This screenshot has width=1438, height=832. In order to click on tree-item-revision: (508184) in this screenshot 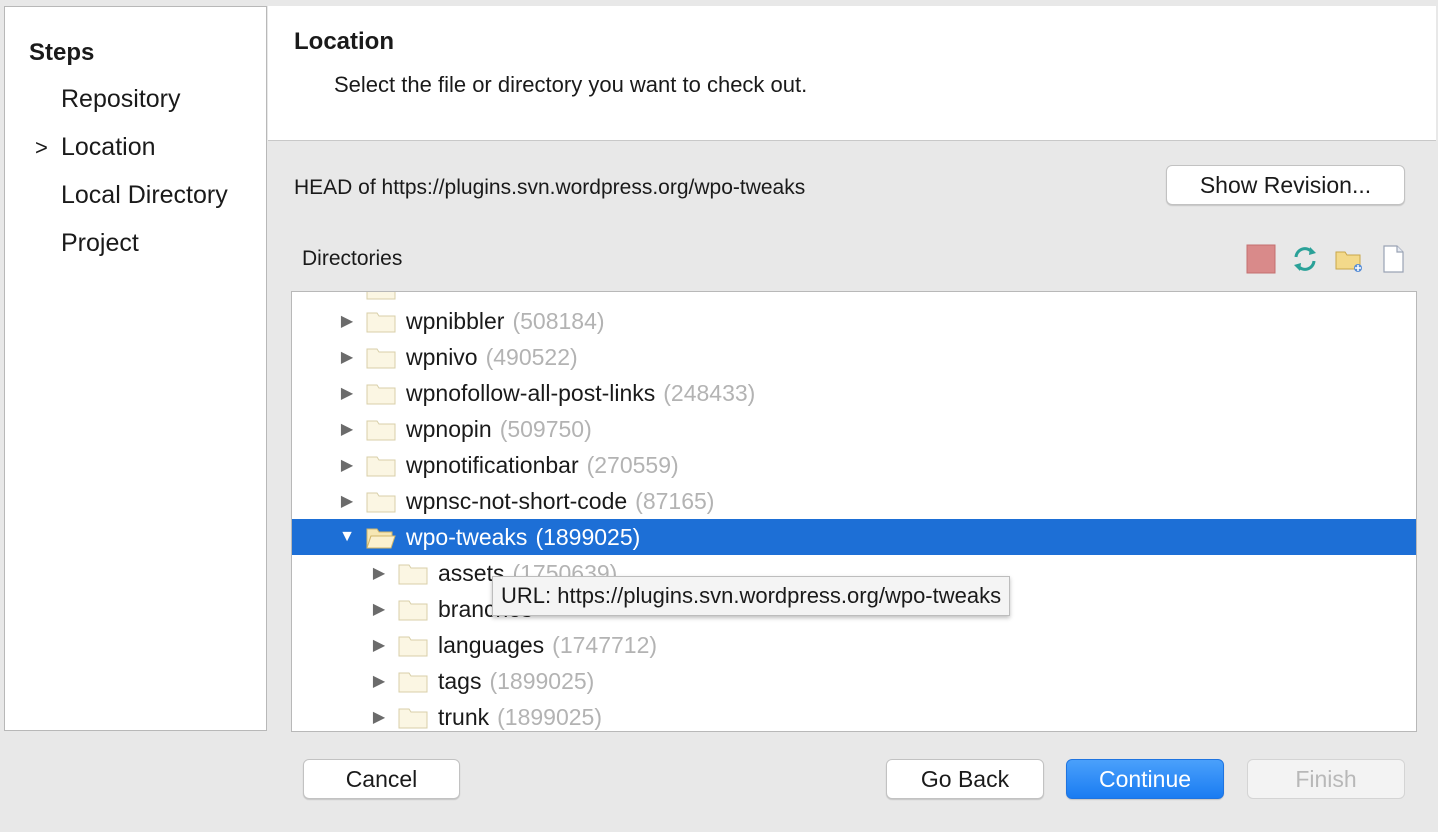, I will do `click(558, 320)`.